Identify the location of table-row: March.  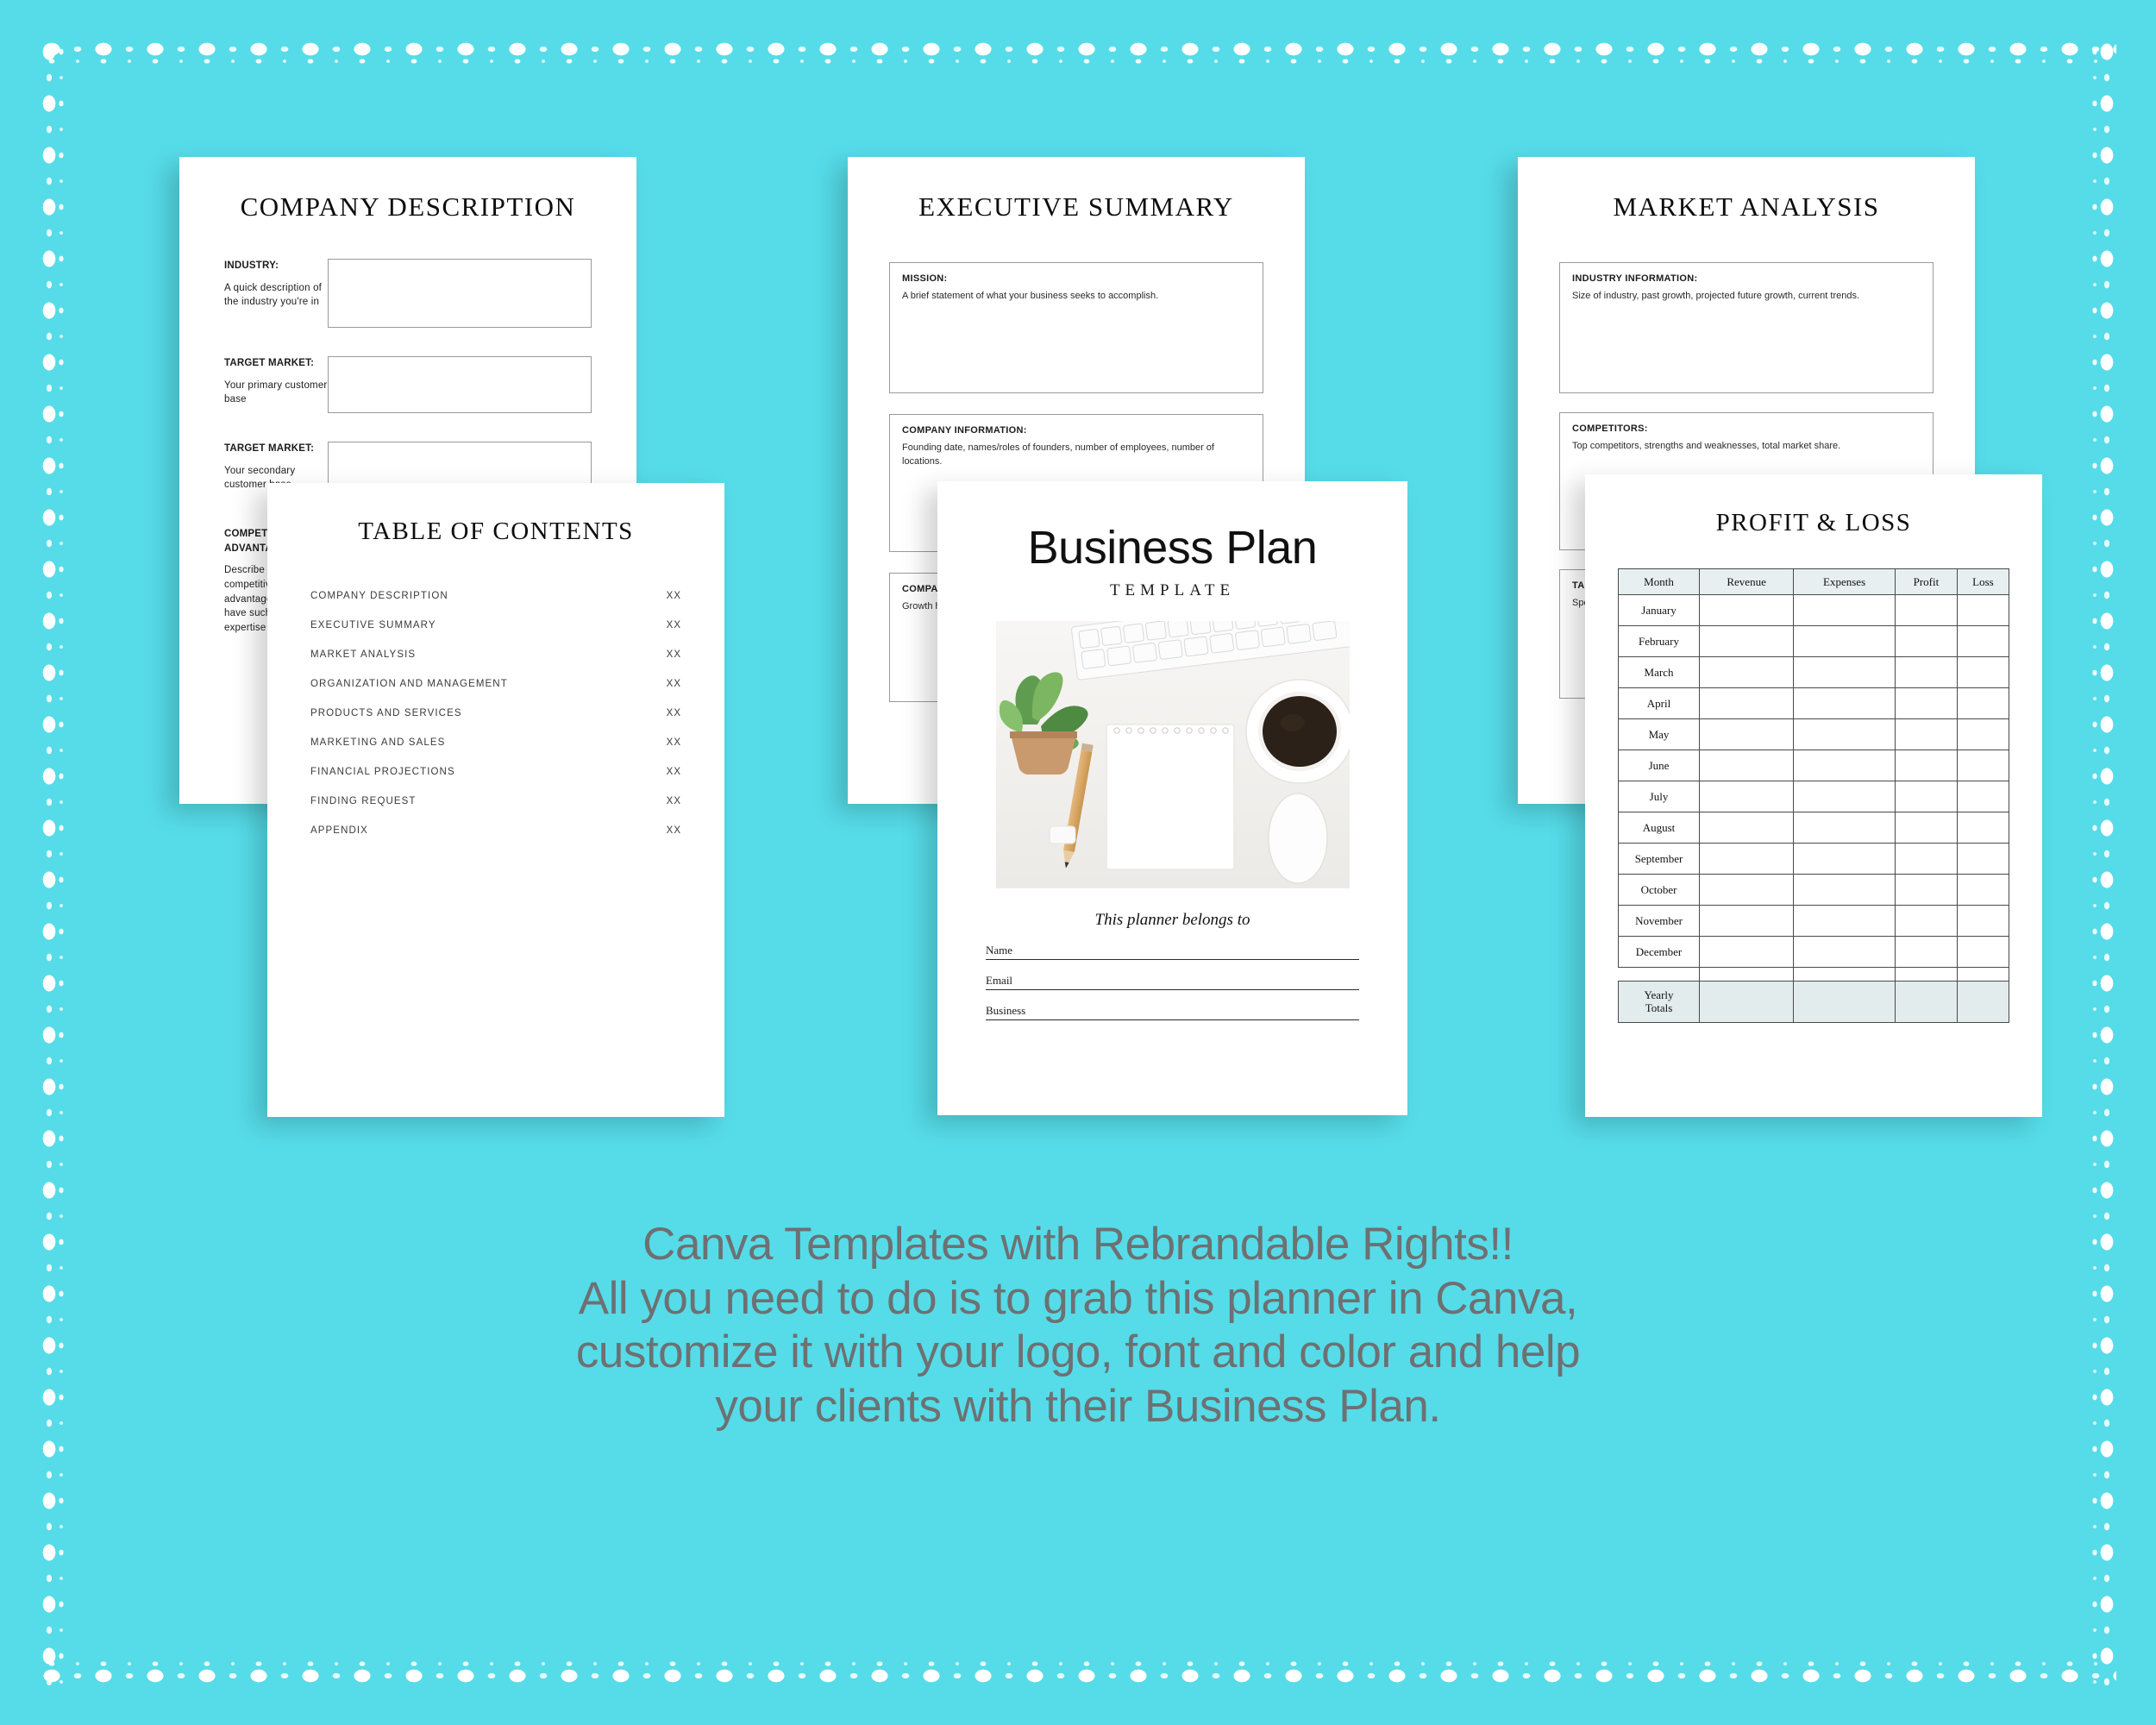
(1814, 672).